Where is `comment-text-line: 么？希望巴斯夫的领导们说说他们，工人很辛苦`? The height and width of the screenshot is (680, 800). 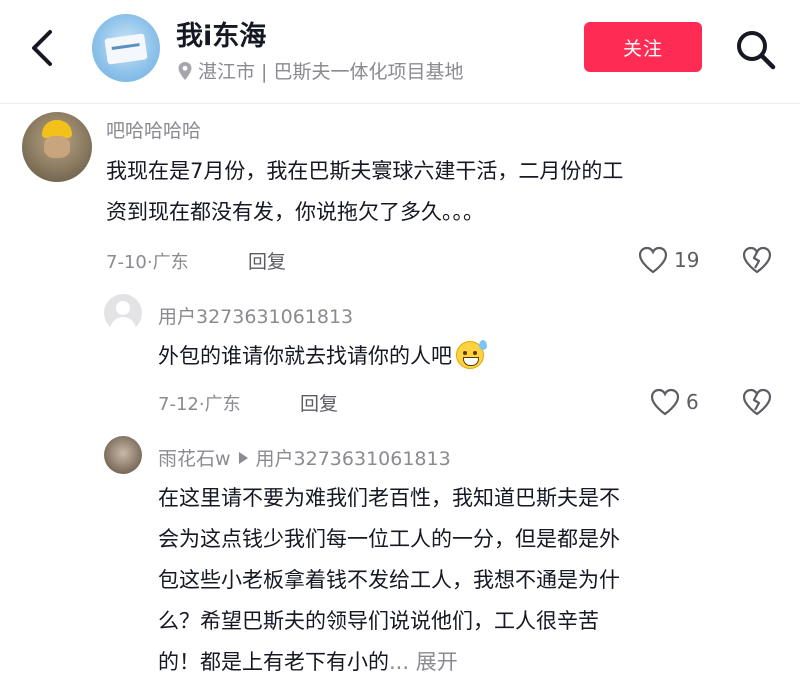 comment-text-line: 么？希望巴斯夫的领导们说说他们，工人很辛苦 is located at coordinates (378, 621).